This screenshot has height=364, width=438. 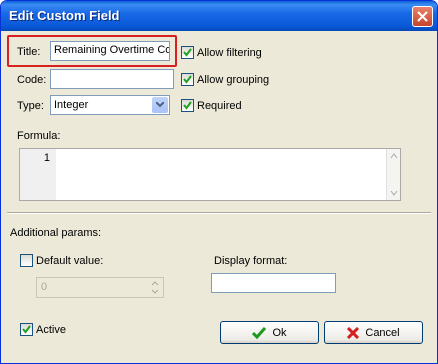 I want to click on cancel-label: Cancel, so click(x=382, y=332).